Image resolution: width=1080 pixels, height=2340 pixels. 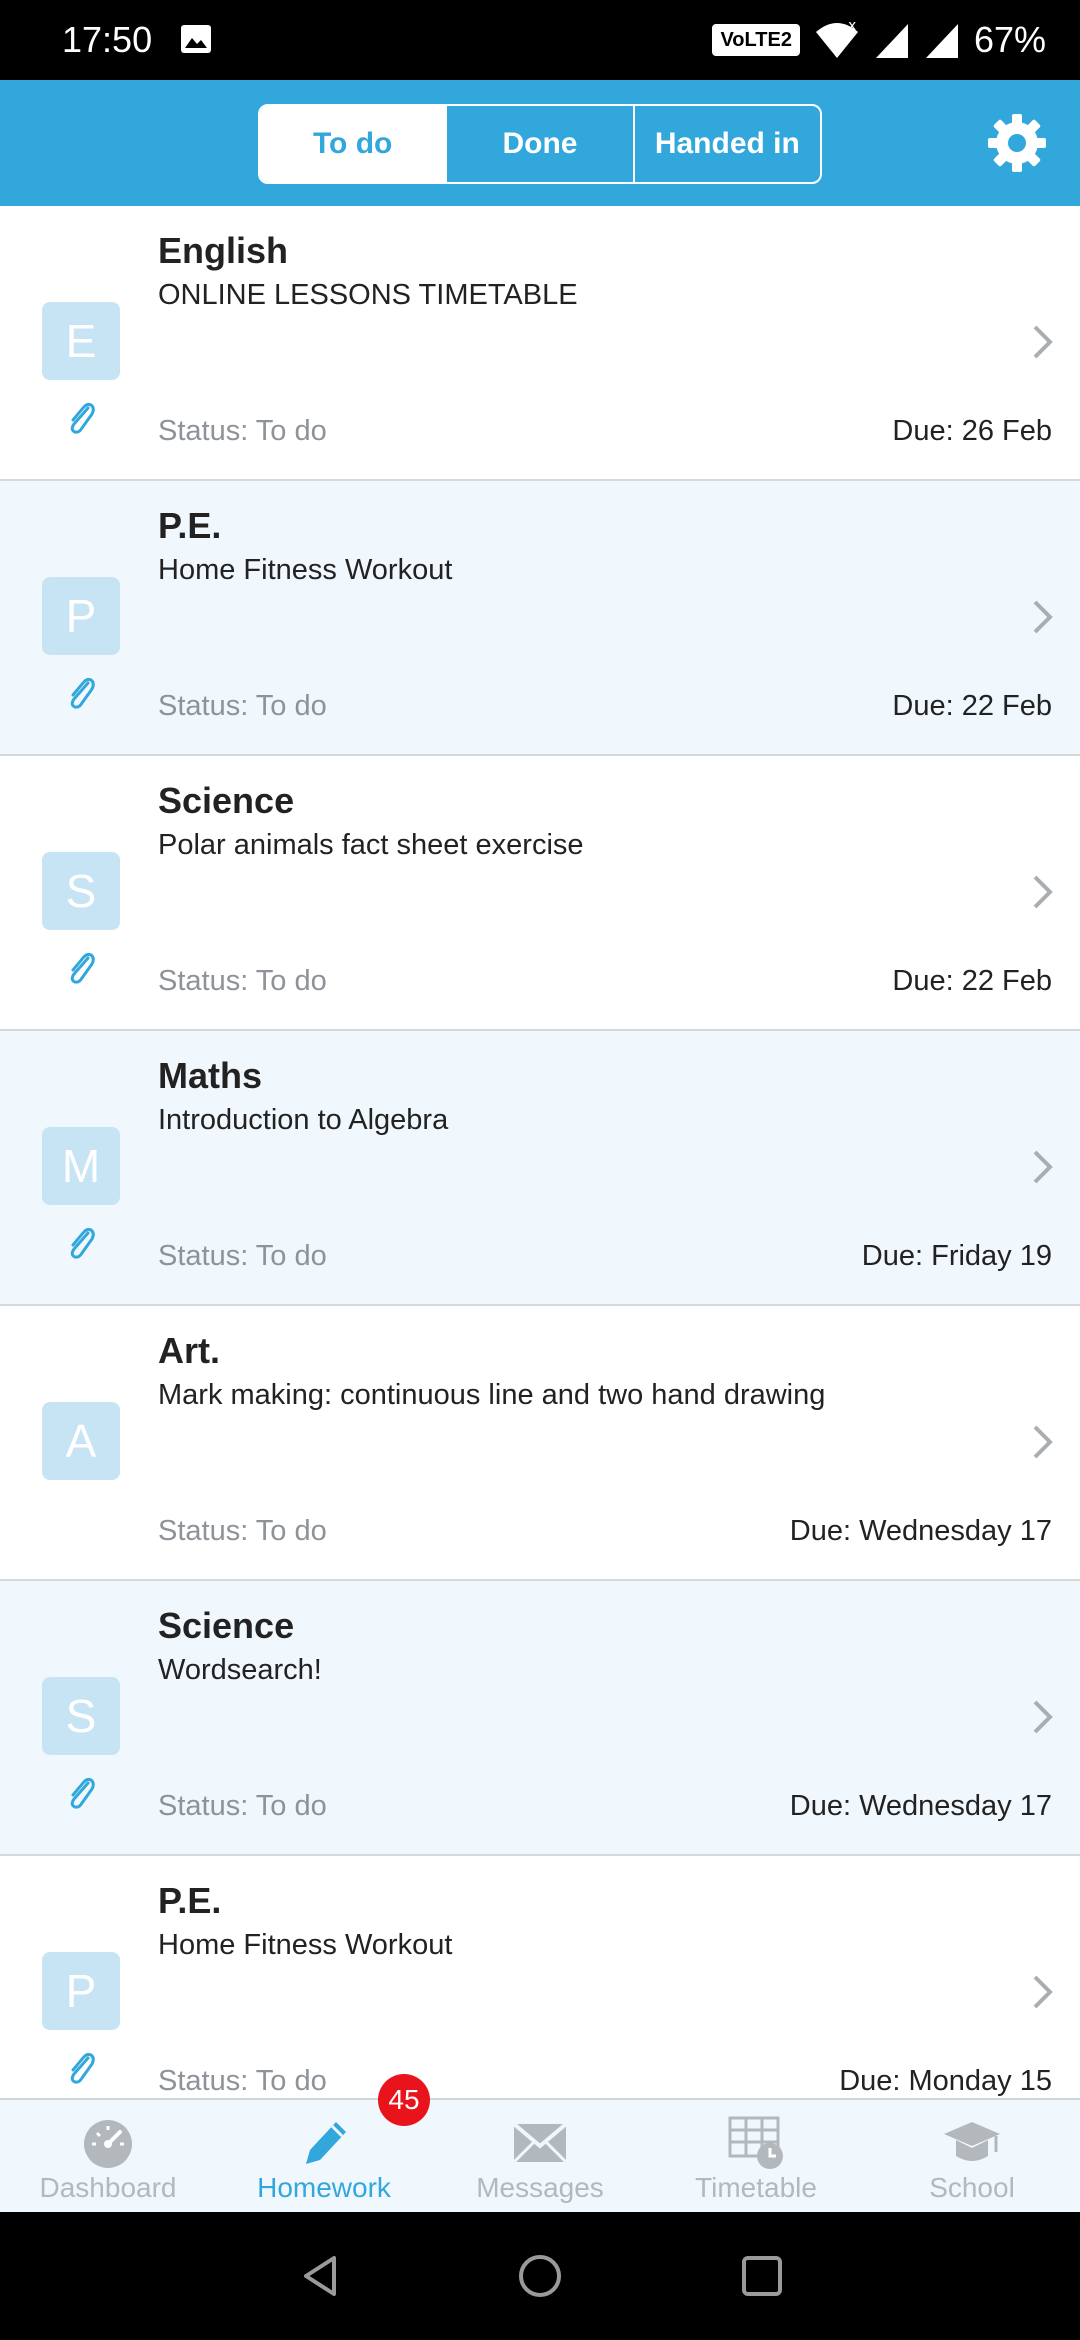 I want to click on homework-filter-tabs: To do Done Handed in, so click(x=540, y=144).